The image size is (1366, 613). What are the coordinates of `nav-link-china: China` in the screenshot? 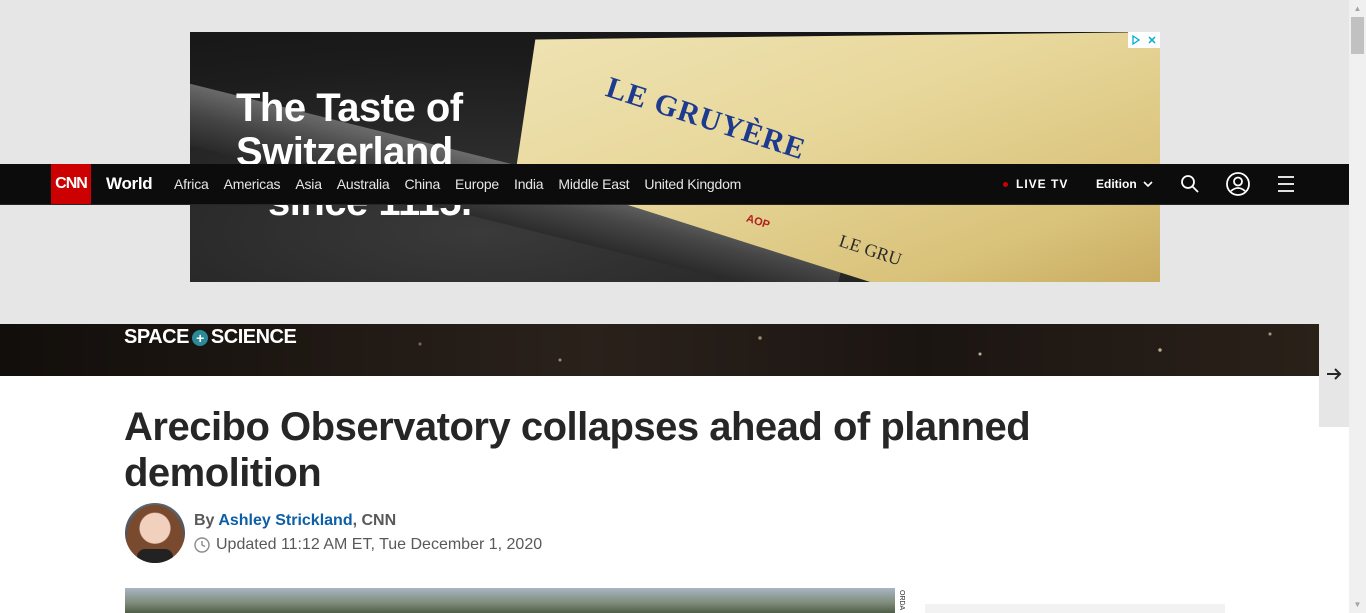 It's located at (422, 184).